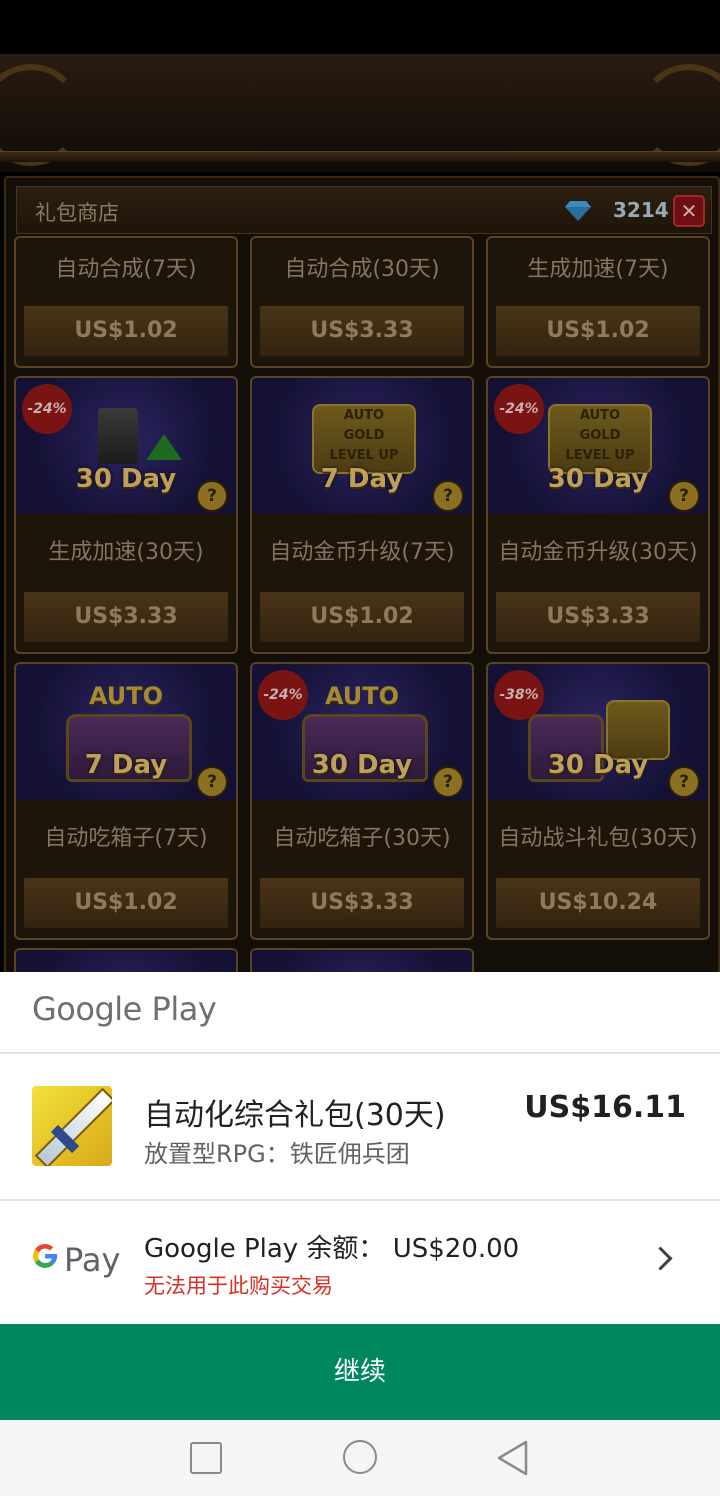 This screenshot has width=720, height=1496. I want to click on payment-warning: 无法用于此购买交易, so click(238, 1286).